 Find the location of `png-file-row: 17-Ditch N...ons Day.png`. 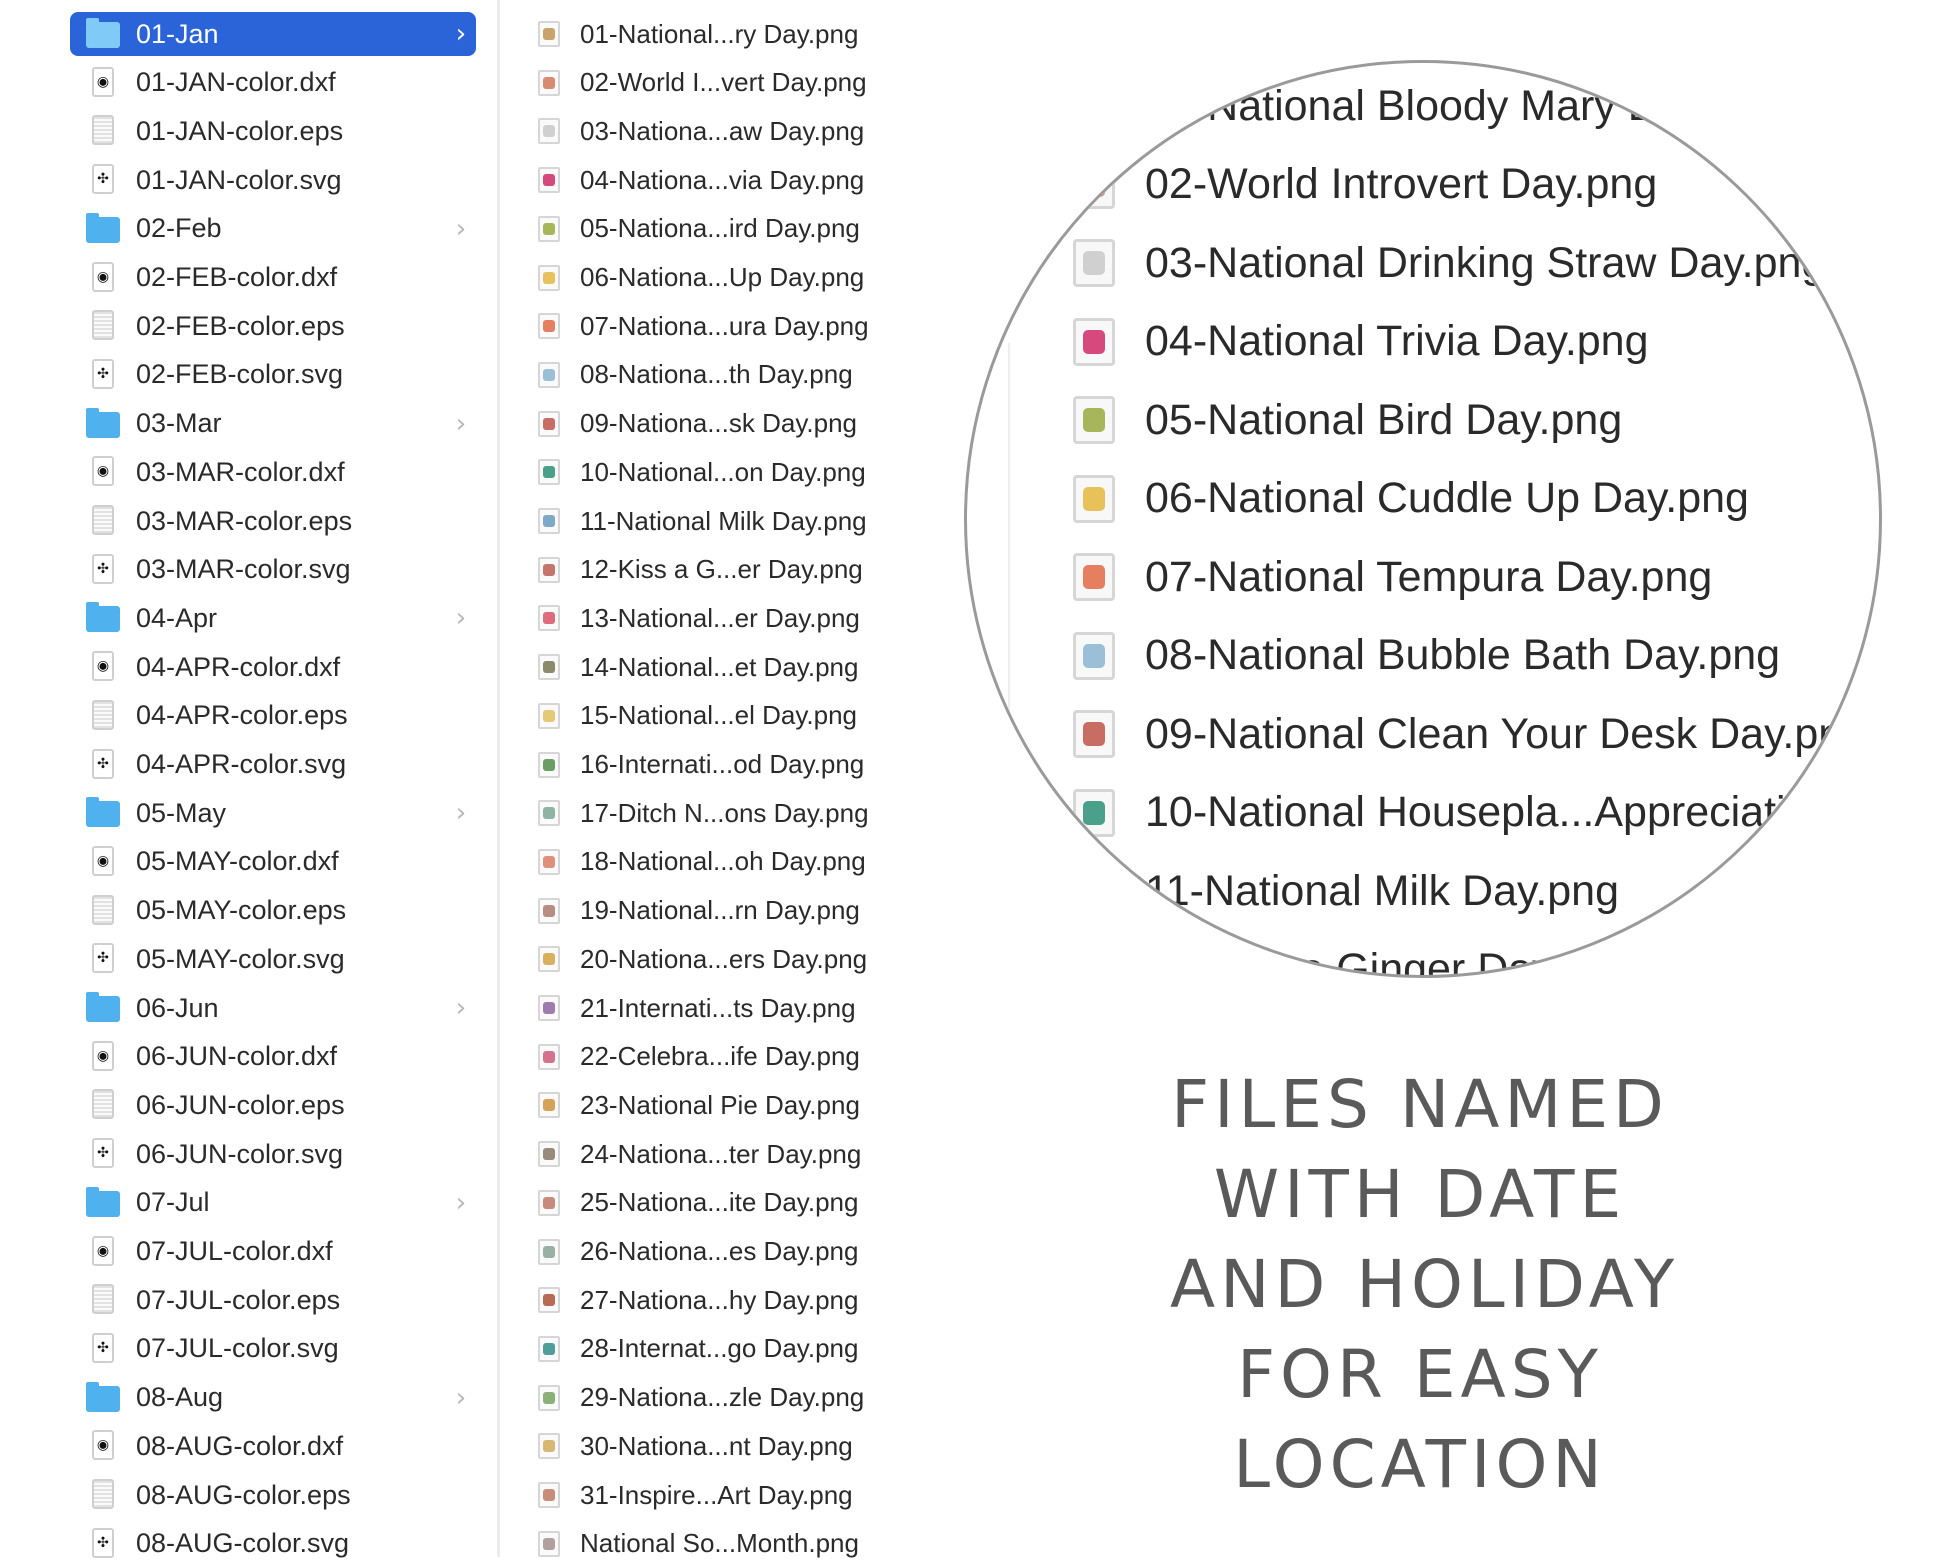

png-file-row: 17-Ditch N...ons Day.png is located at coordinates (700, 813).